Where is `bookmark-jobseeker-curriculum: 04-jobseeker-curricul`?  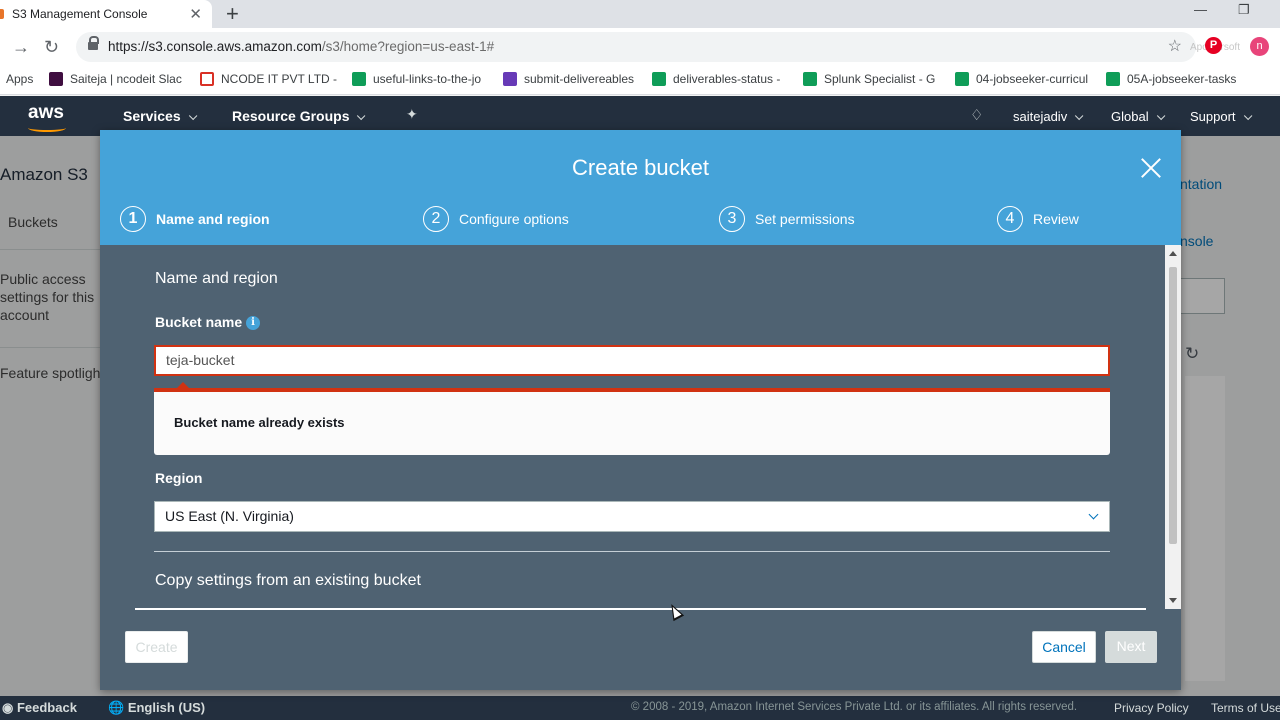 bookmark-jobseeker-curriculum: 04-jobseeker-curricul is located at coordinates (1021, 79).